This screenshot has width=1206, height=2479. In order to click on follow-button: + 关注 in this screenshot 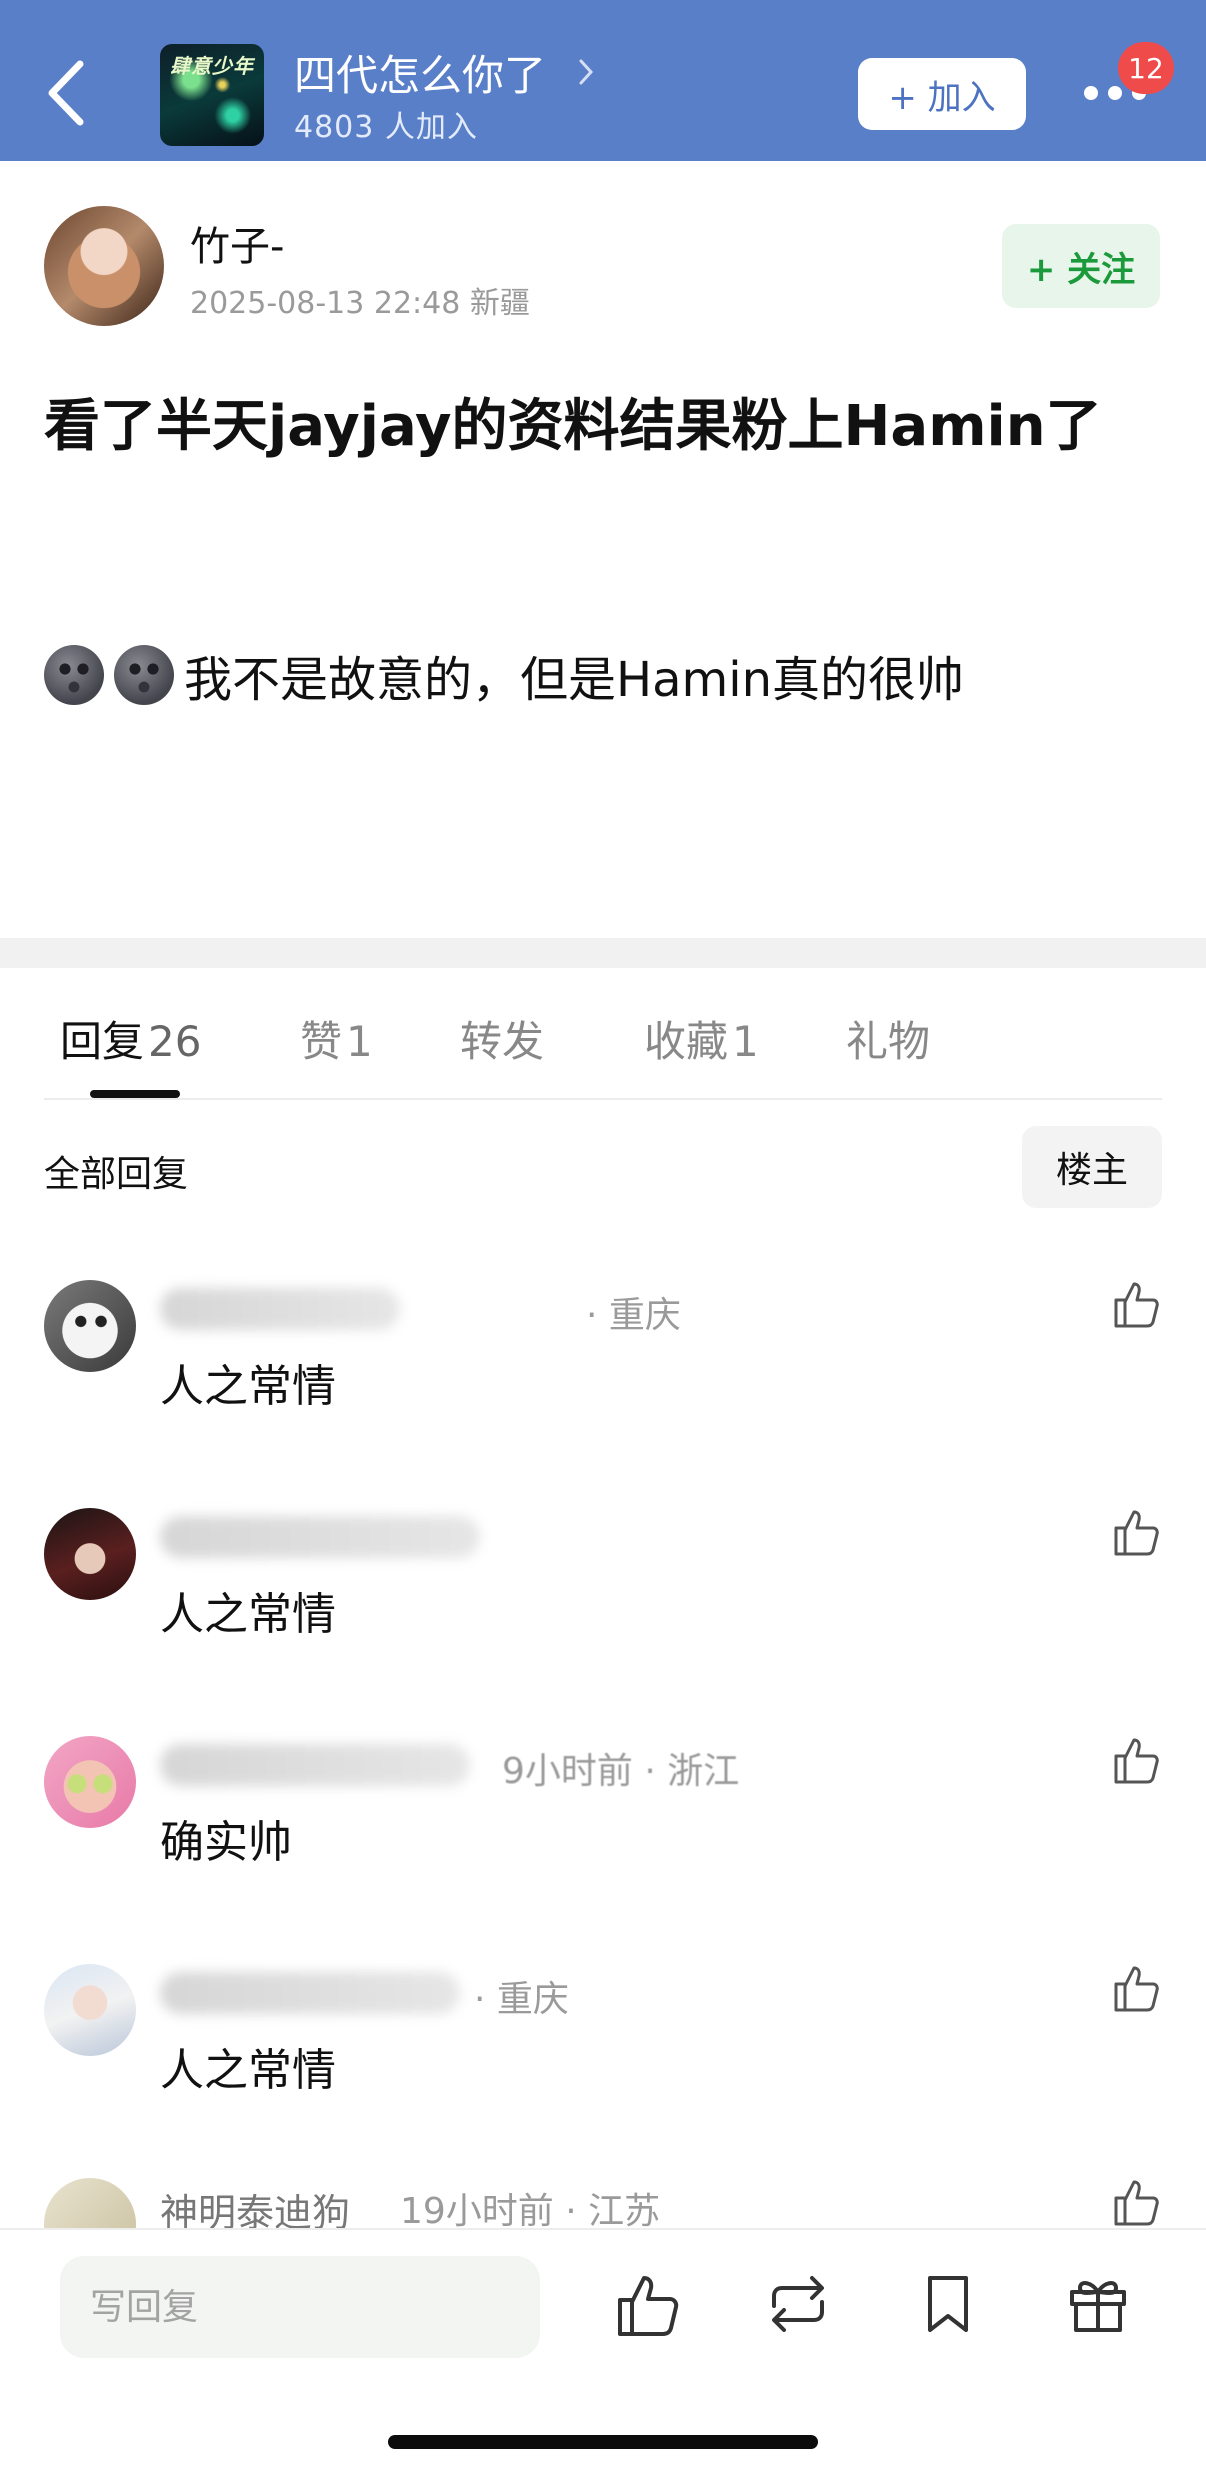, I will do `click(1081, 266)`.